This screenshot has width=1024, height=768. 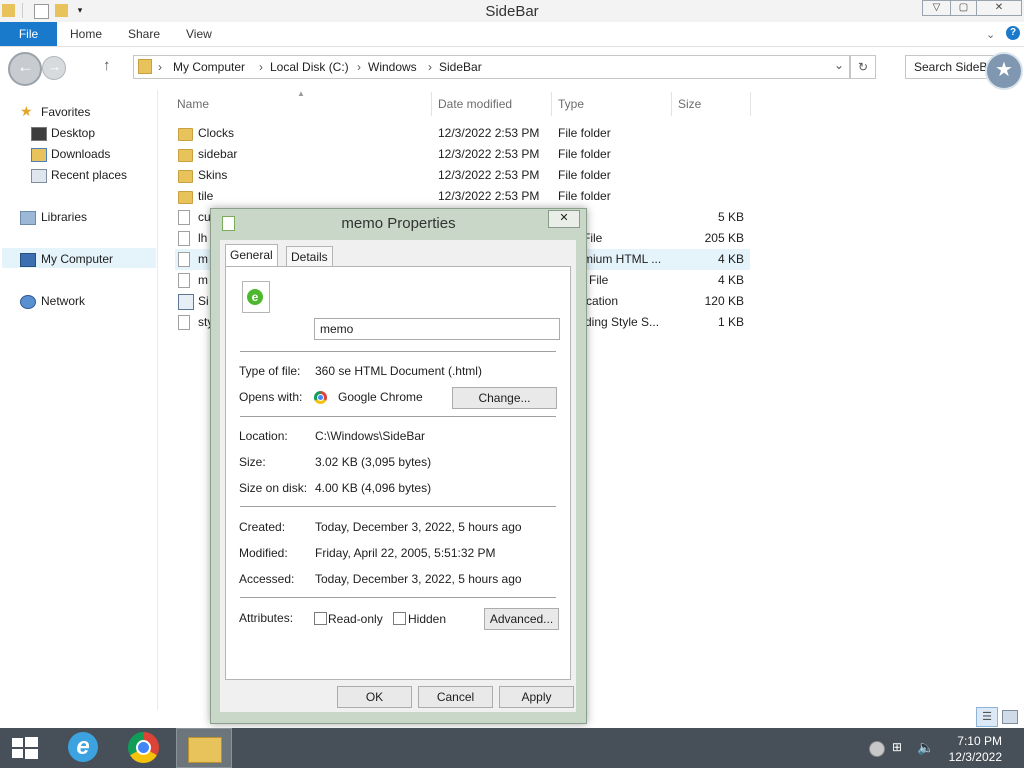 What do you see at coordinates (107, 65) in the screenshot?
I see `up-arrow-icon: ↑` at bounding box center [107, 65].